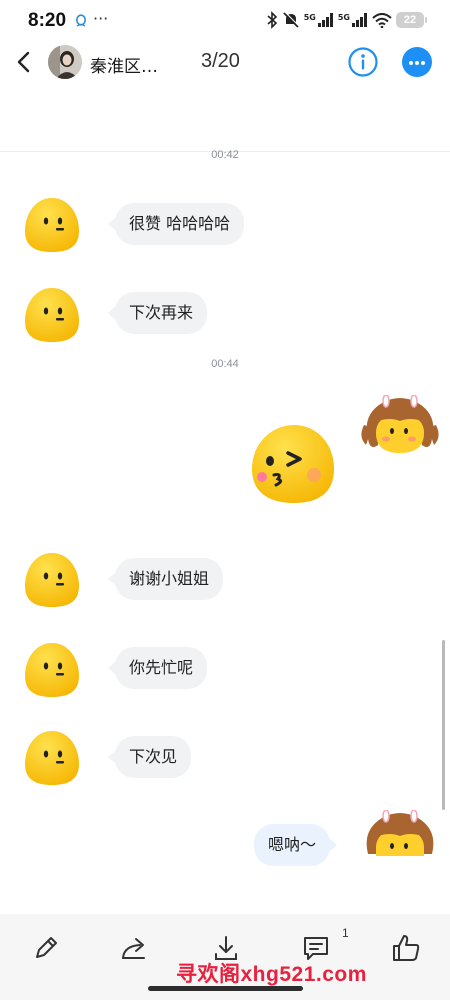 This screenshot has height=1000, width=450. Describe the element at coordinates (225, 155) in the screenshot. I see `timestamp: 00:42` at that location.